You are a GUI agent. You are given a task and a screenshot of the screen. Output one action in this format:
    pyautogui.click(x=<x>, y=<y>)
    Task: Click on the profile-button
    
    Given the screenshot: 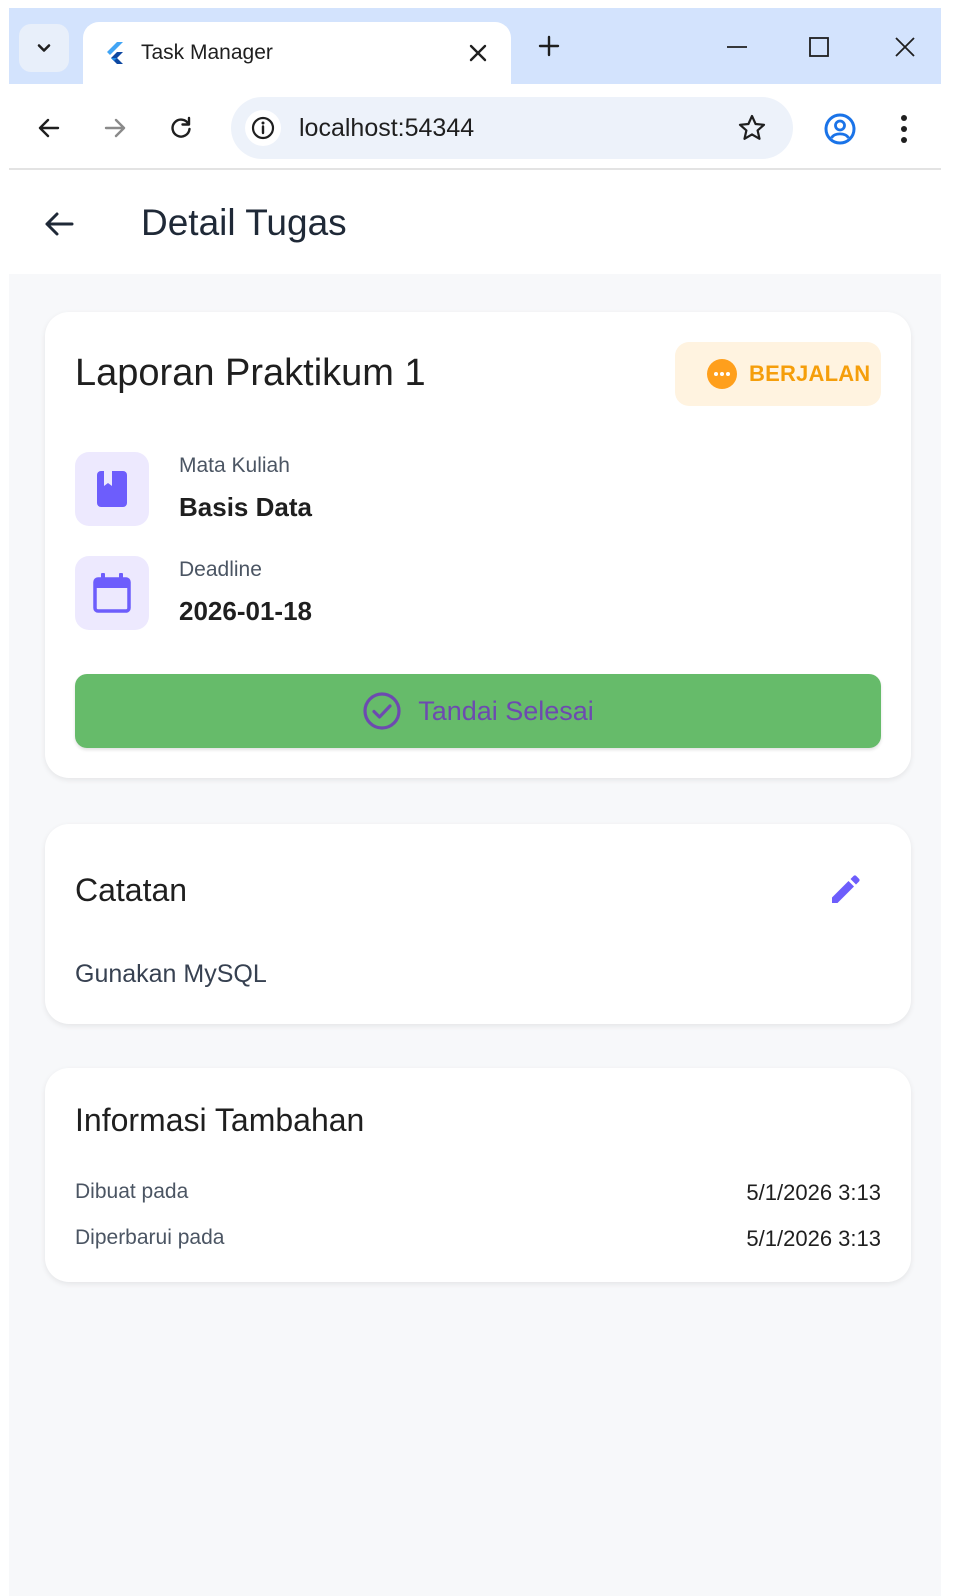 What is the action you would take?
    pyautogui.click(x=840, y=129)
    